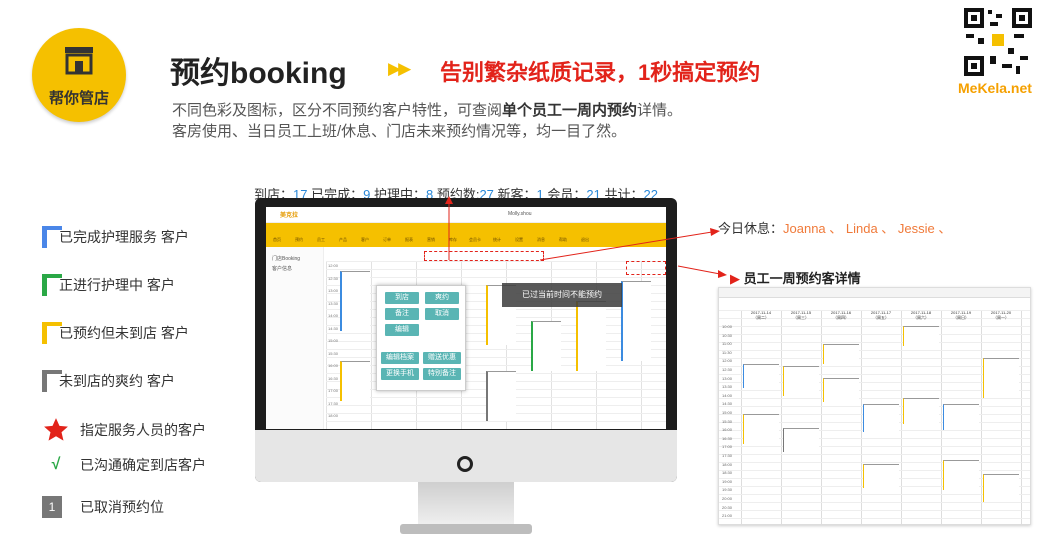 The height and width of the screenshot is (540, 1047). I want to click on store-icon, so click(79, 61).